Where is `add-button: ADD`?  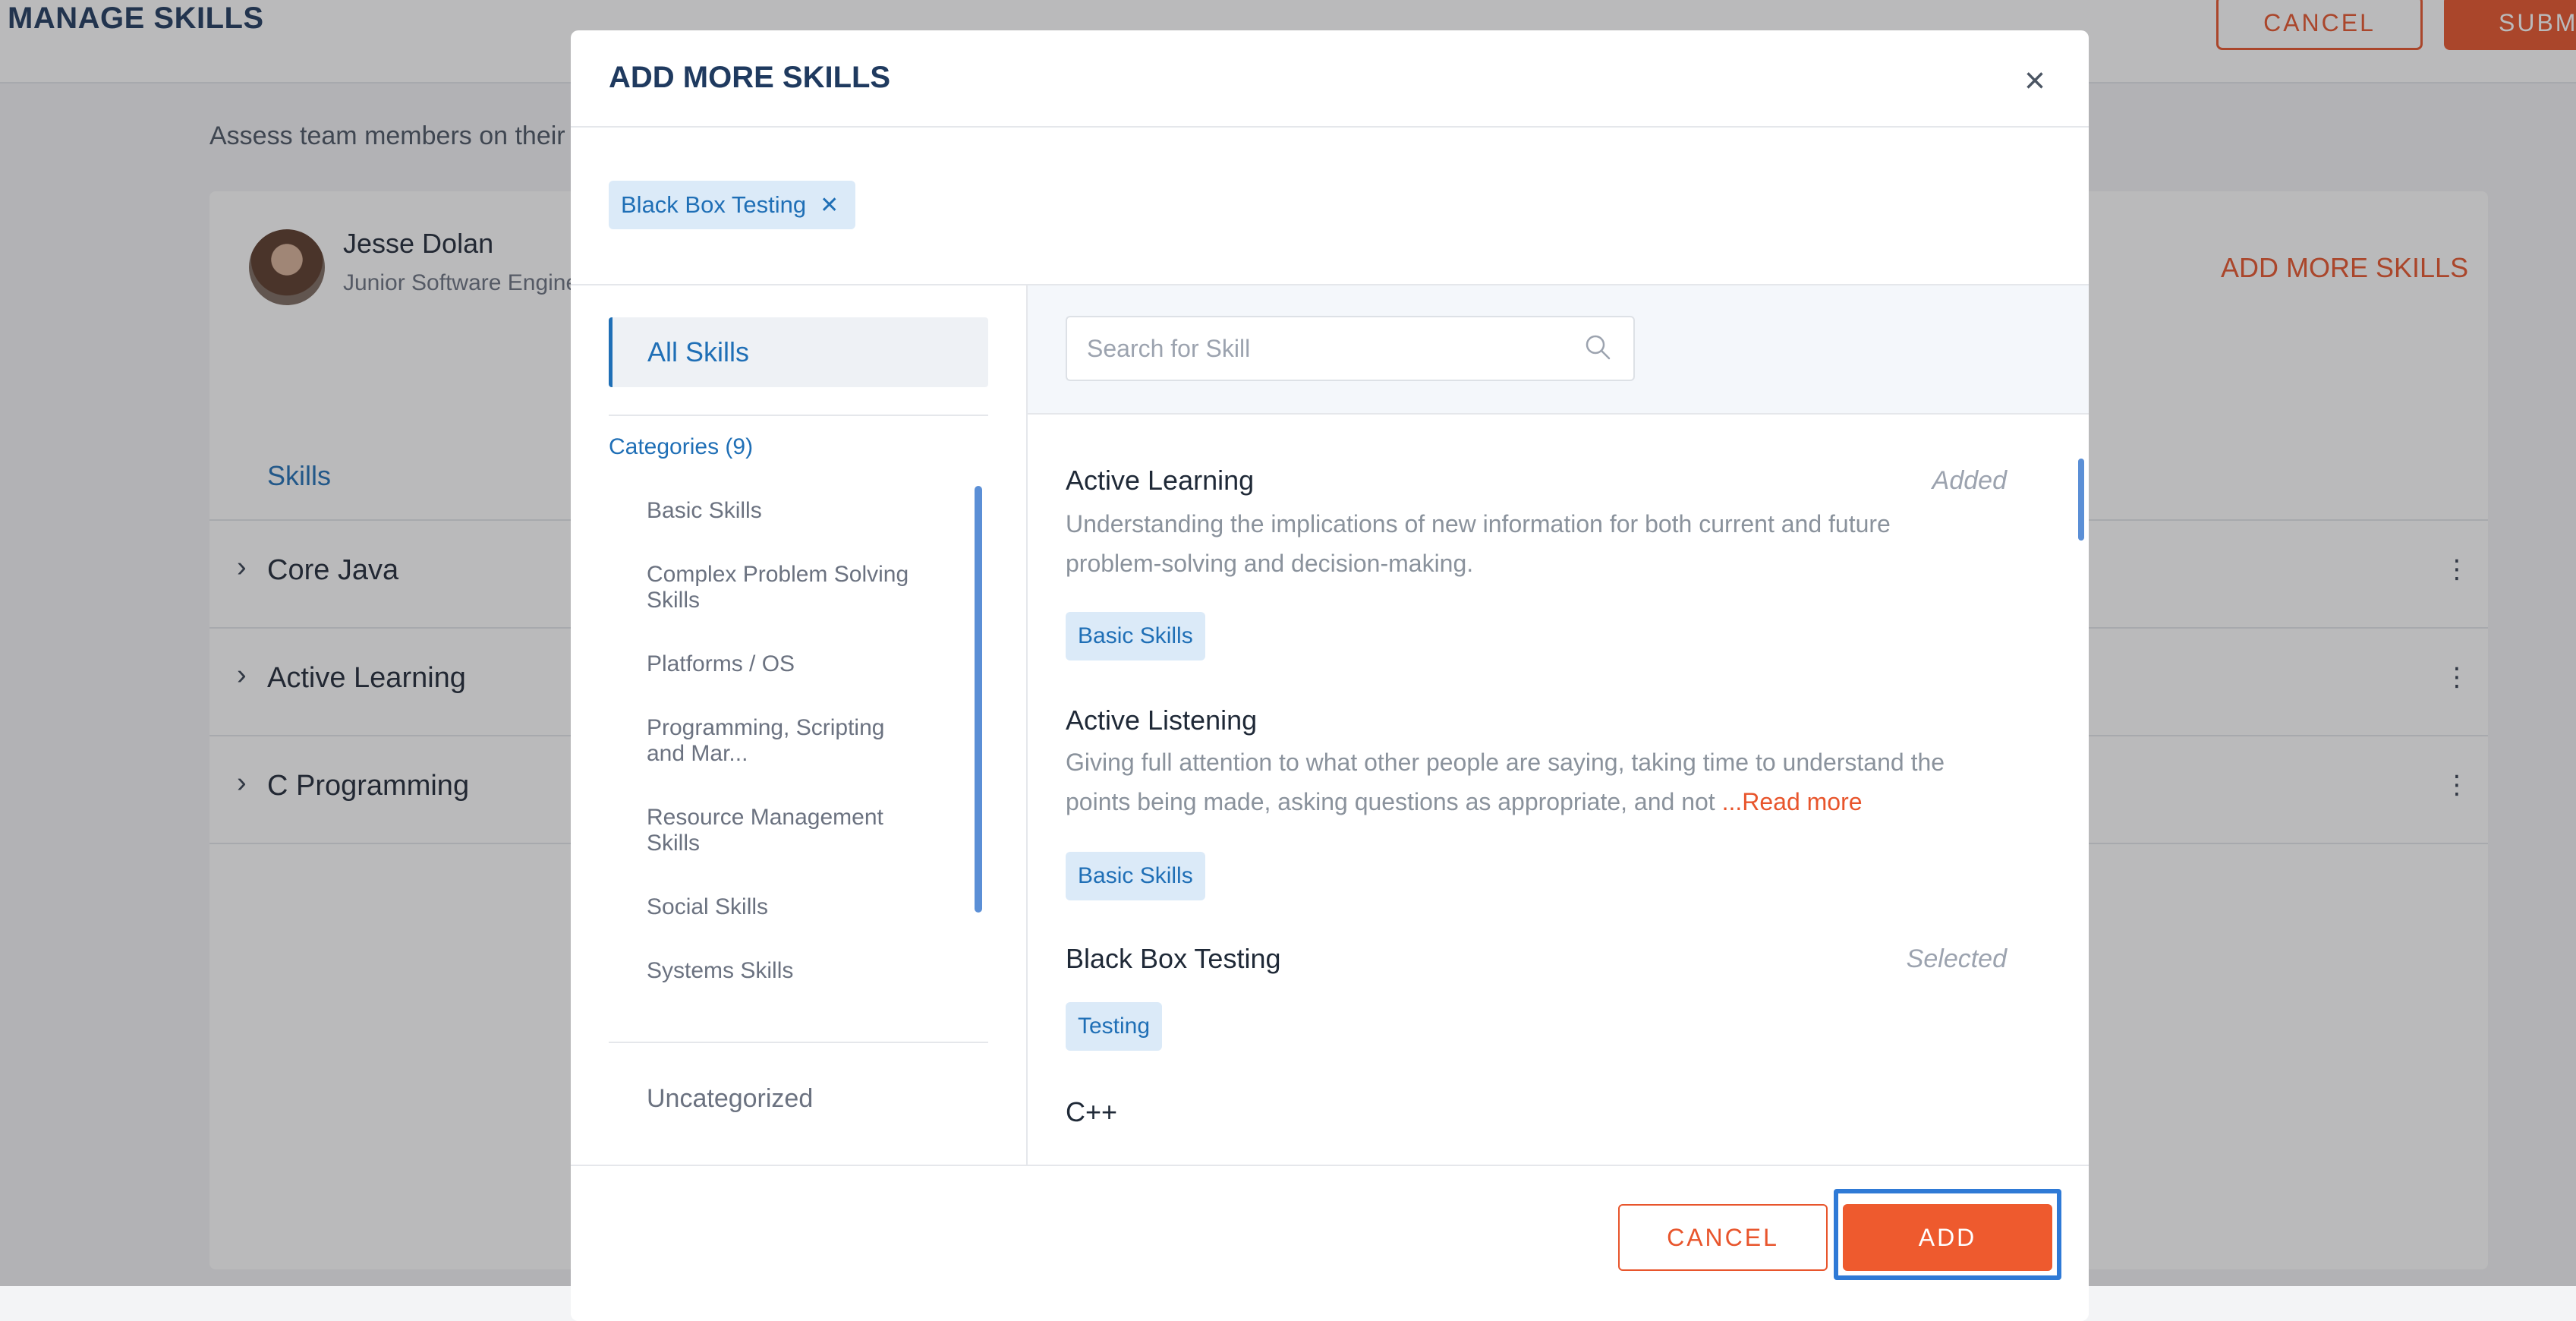
add-button: ADD is located at coordinates (1947, 1237).